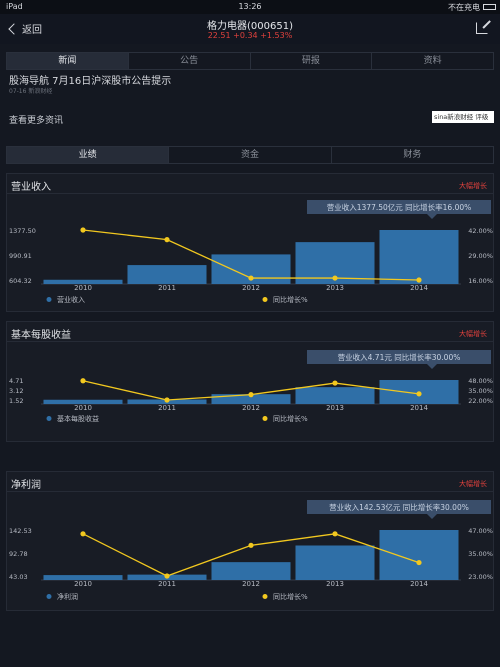  I want to click on tab-announcements: 公告, so click(190, 61).